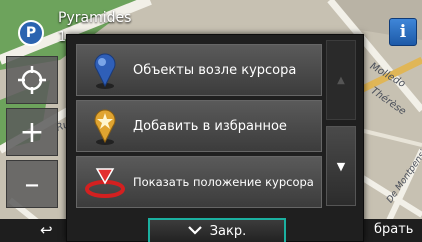  I want to click on navigation-p-icon: P, so click(31, 33).